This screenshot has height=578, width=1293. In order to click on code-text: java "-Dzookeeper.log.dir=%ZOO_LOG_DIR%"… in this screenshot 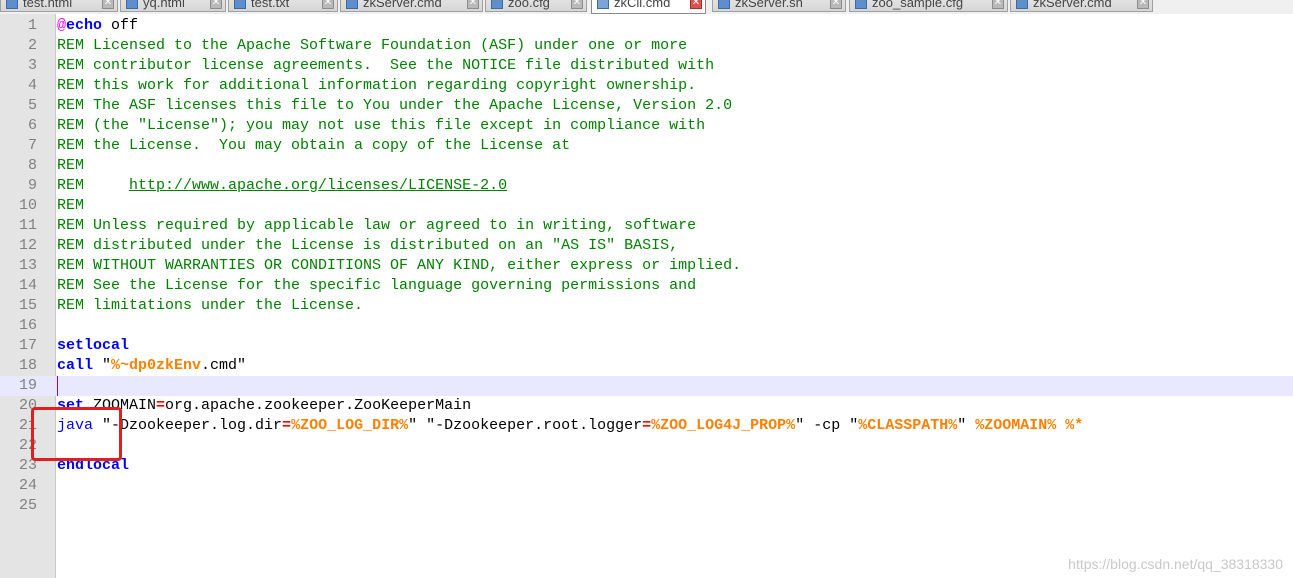, I will do `click(570, 426)`.